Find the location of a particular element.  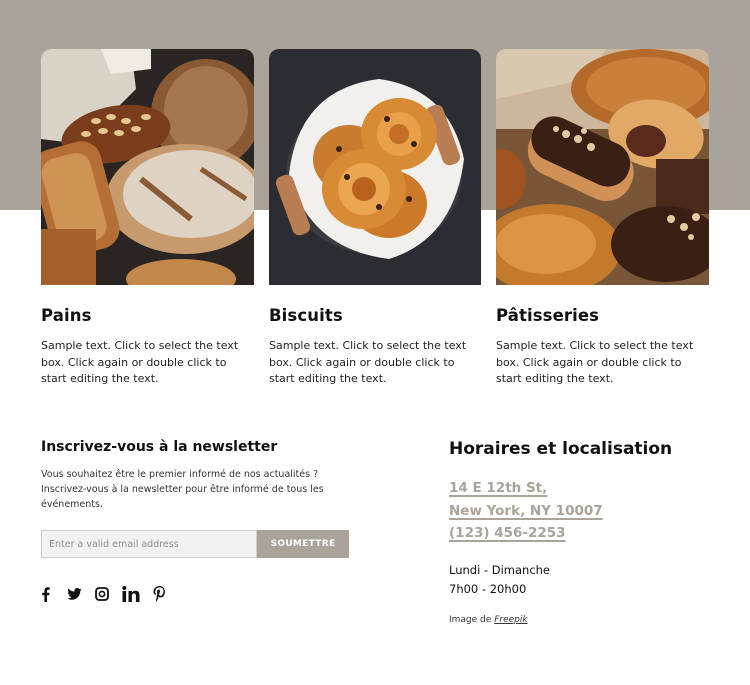

card-title: Pâtisseries is located at coordinates (548, 315).